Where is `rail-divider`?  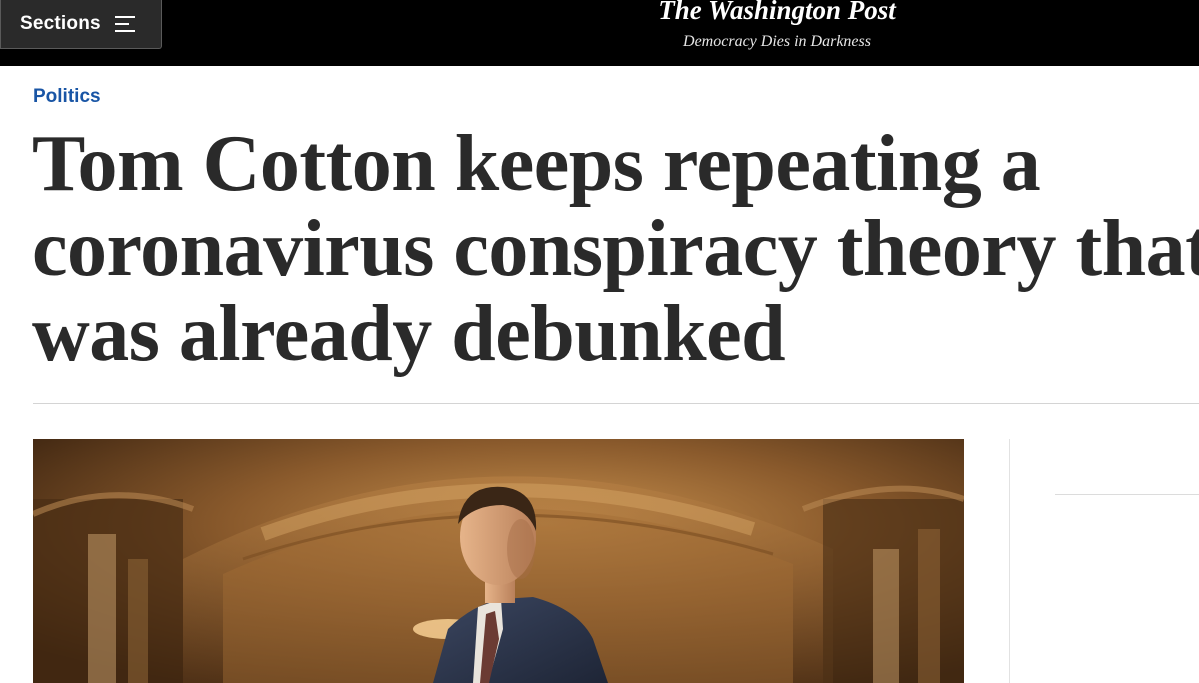 rail-divider is located at coordinates (1009, 561).